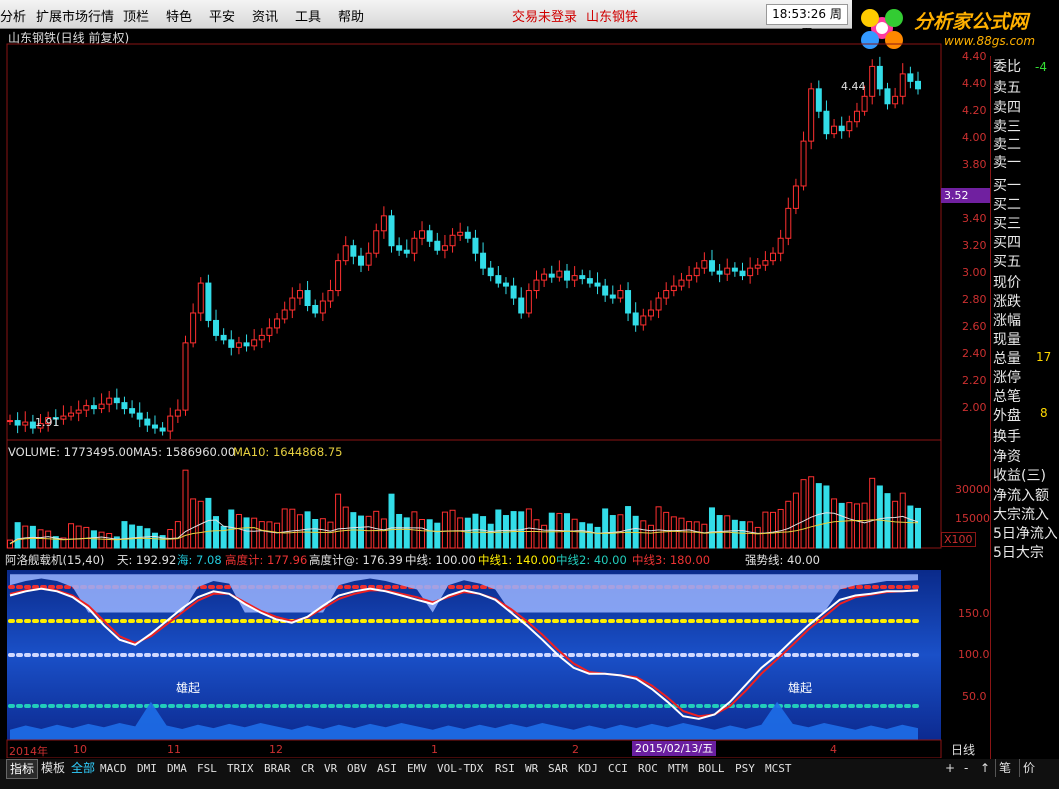  I want to click on x100-marker: X100, so click(958, 539).